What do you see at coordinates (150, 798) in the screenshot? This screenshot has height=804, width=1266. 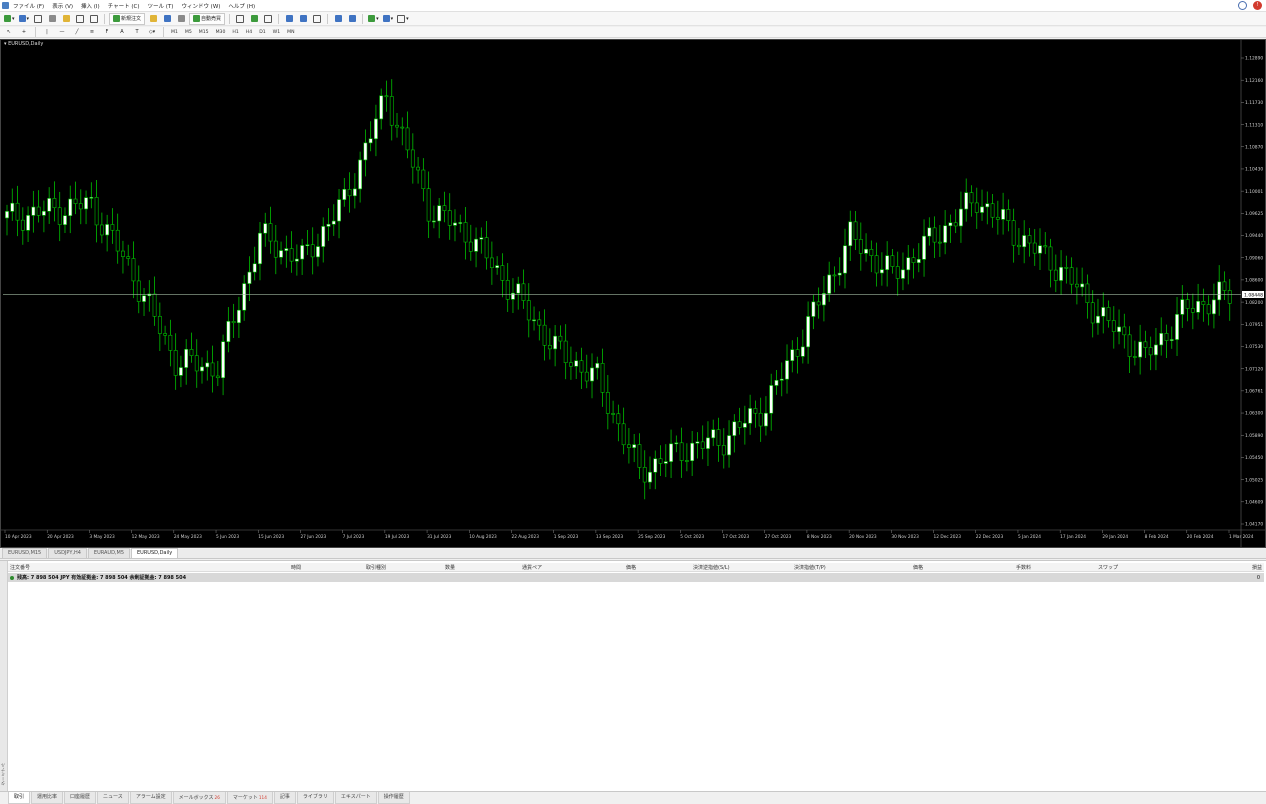 I see `tab-alerts: アラーム設定` at bounding box center [150, 798].